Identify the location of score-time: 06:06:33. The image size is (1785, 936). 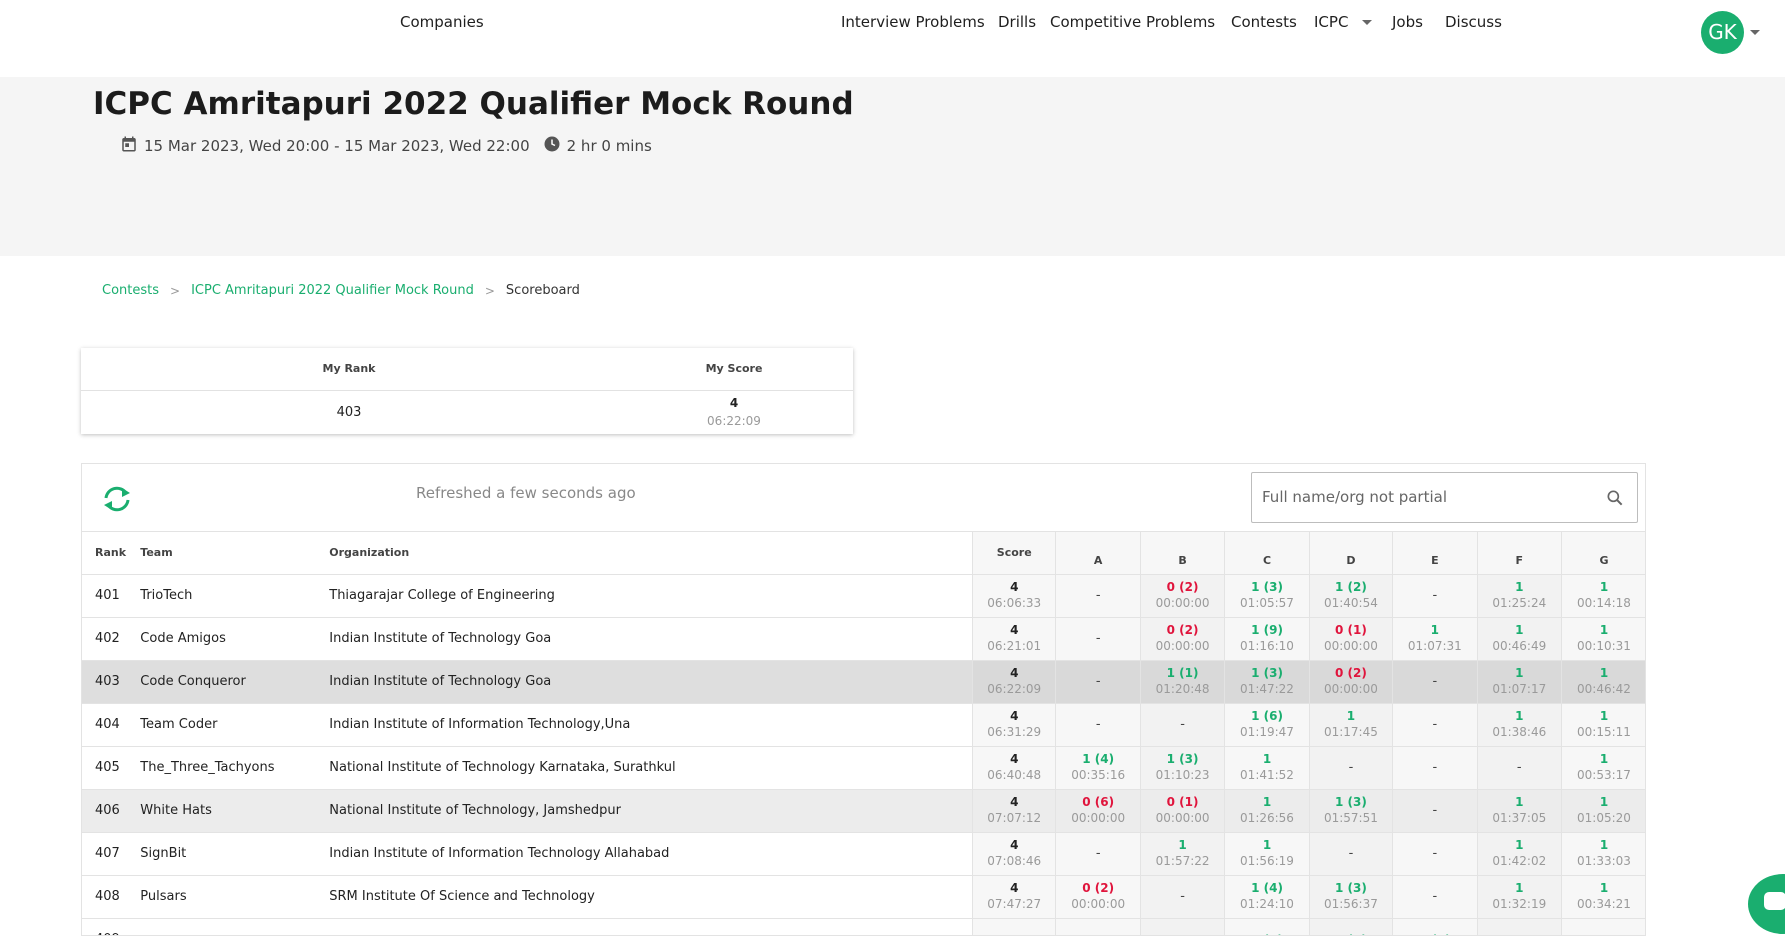
(1014, 603).